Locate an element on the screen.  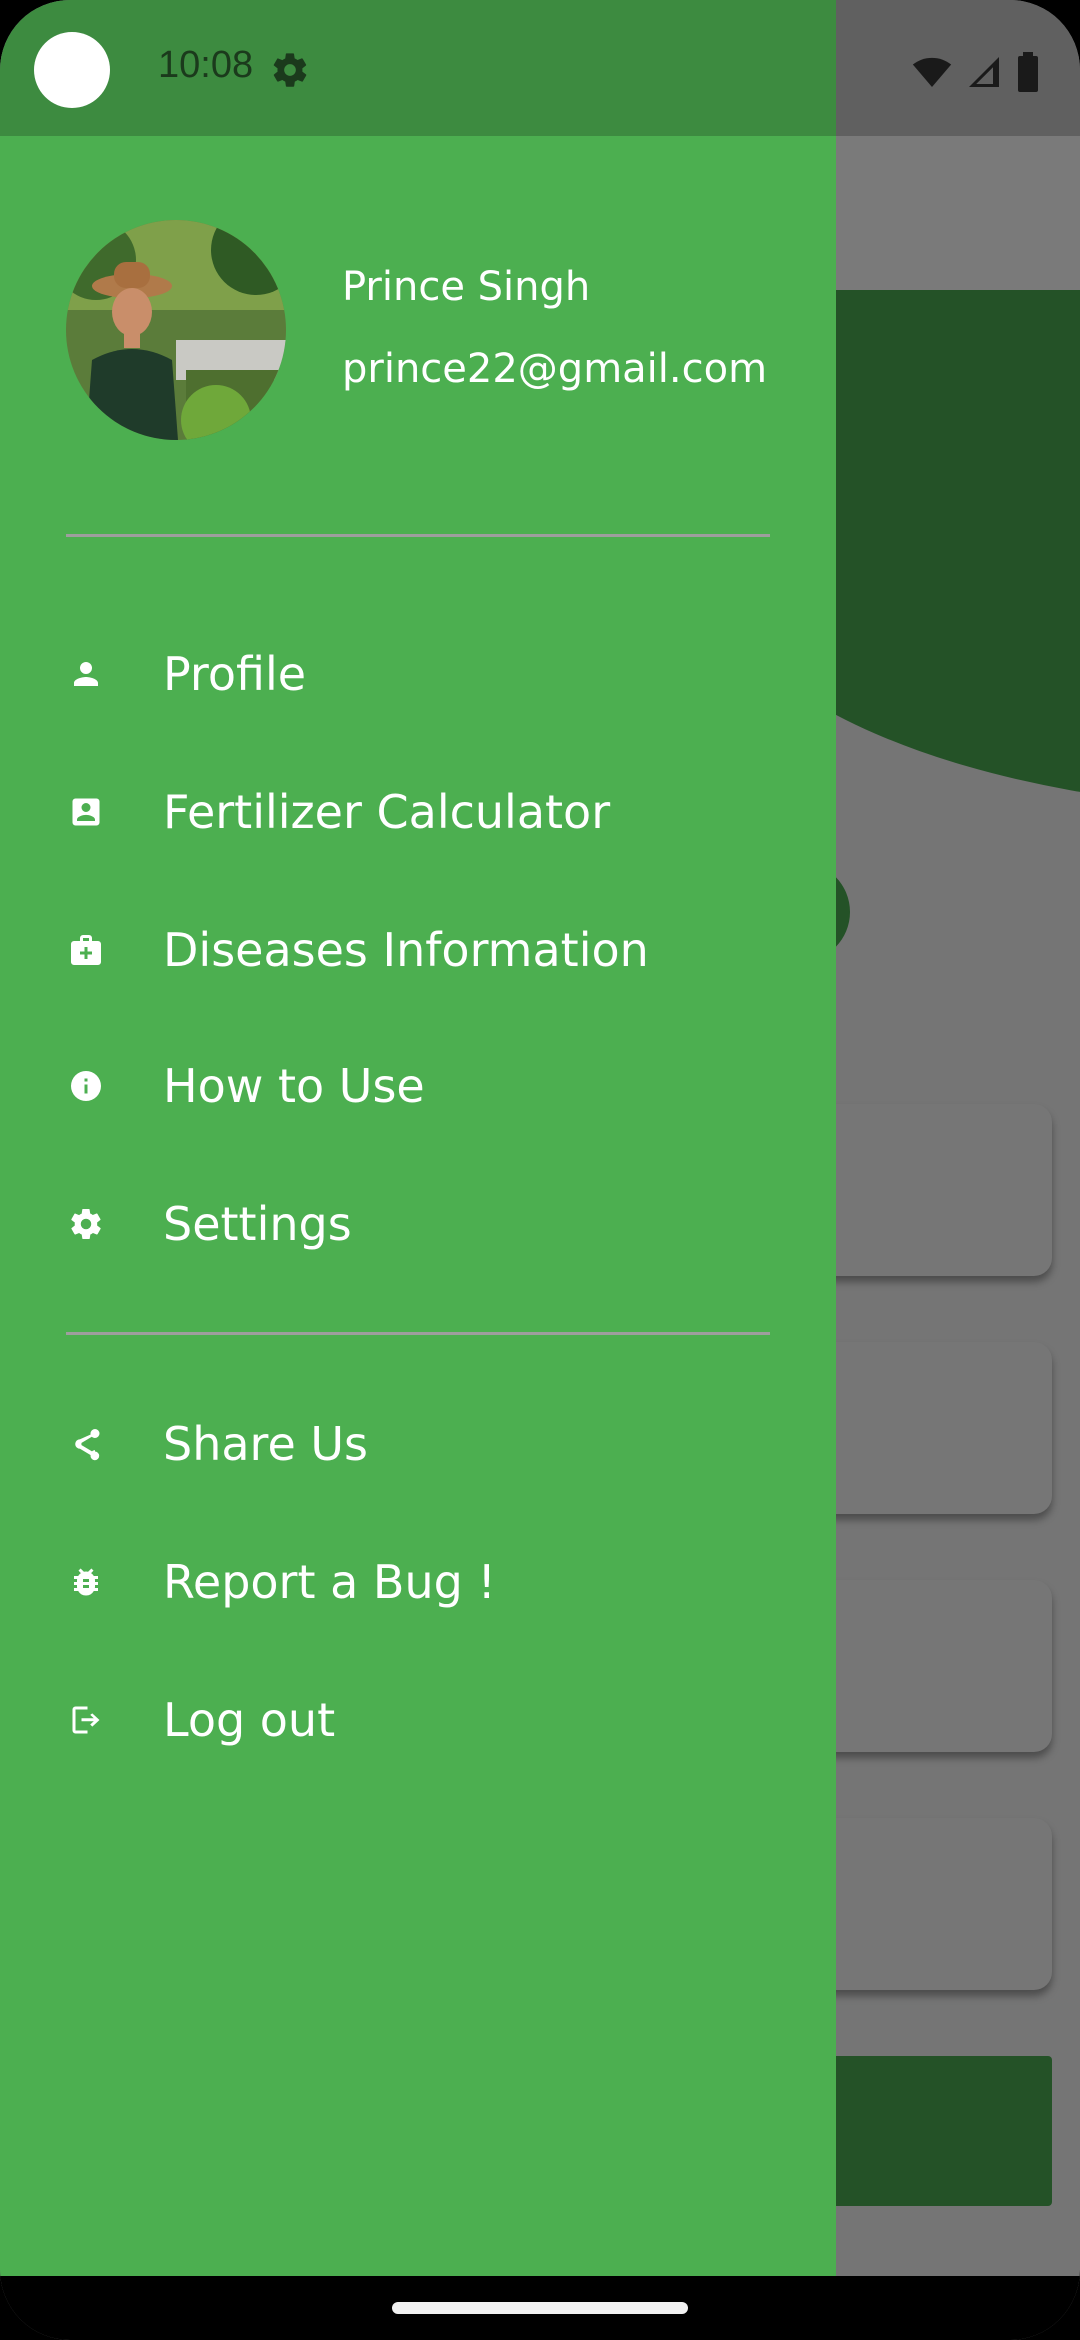
camera-cutout is located at coordinates (72, 70).